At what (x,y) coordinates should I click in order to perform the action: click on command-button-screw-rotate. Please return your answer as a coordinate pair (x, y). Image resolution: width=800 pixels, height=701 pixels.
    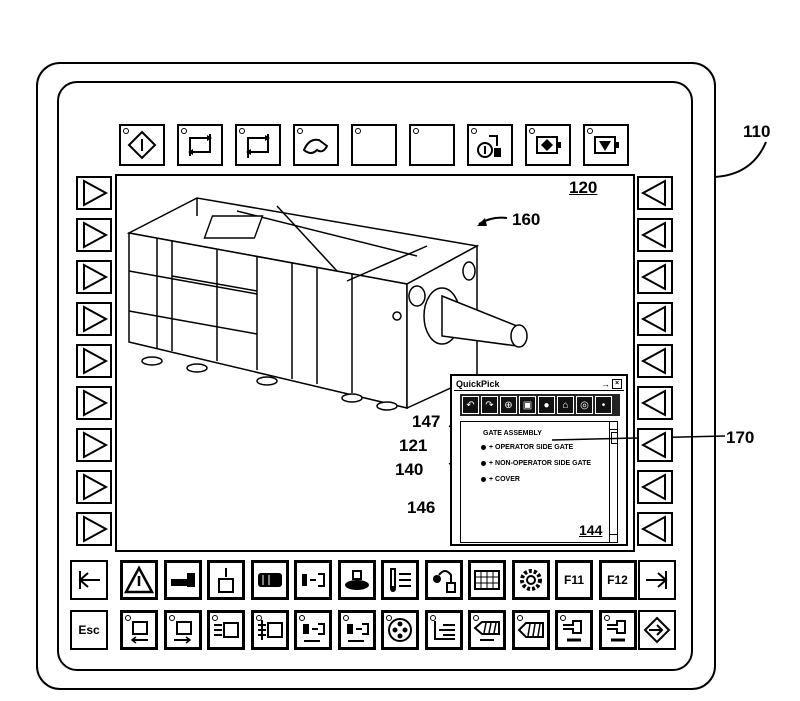
    Looking at the image, I should click on (530, 630).